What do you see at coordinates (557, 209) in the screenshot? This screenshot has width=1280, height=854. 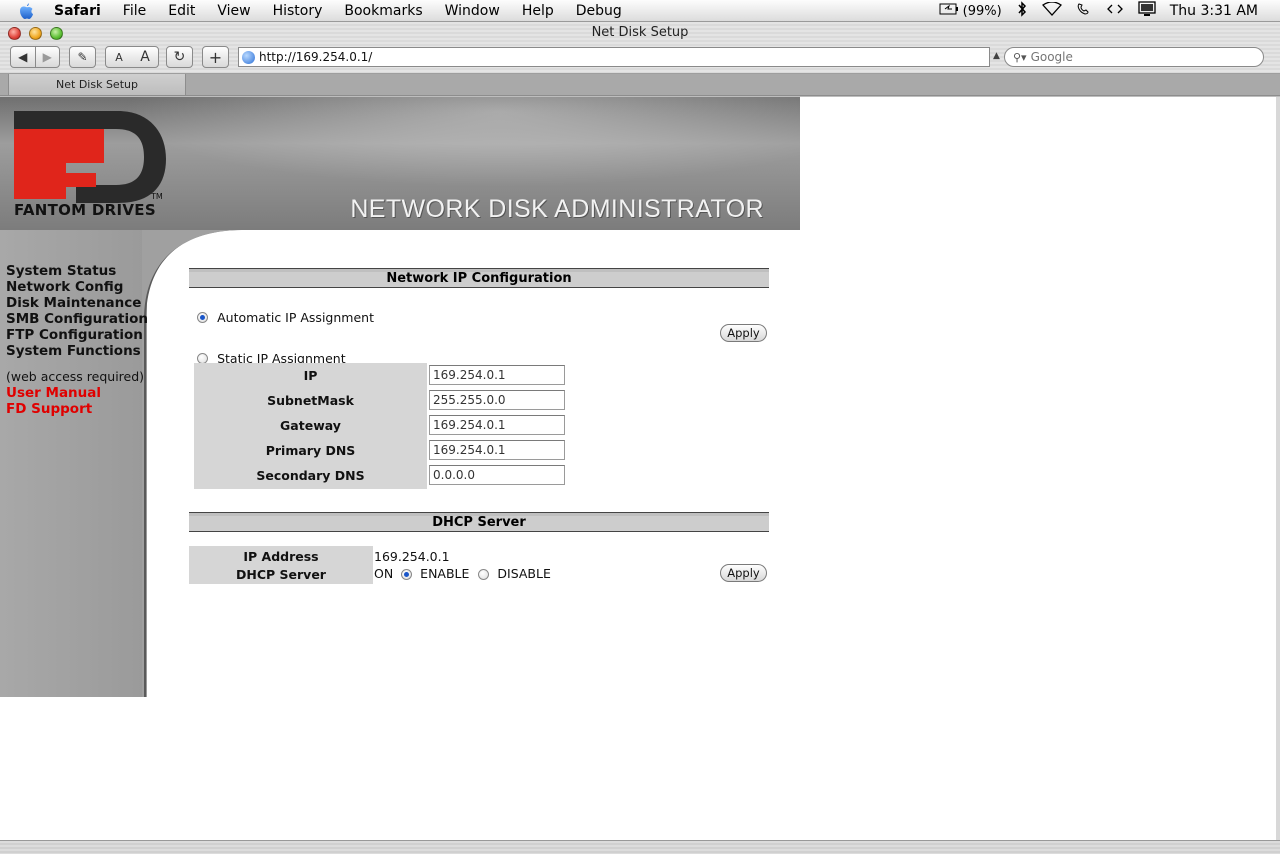 I see `page-title: NETWORK DISK ADMINISTRATOR` at bounding box center [557, 209].